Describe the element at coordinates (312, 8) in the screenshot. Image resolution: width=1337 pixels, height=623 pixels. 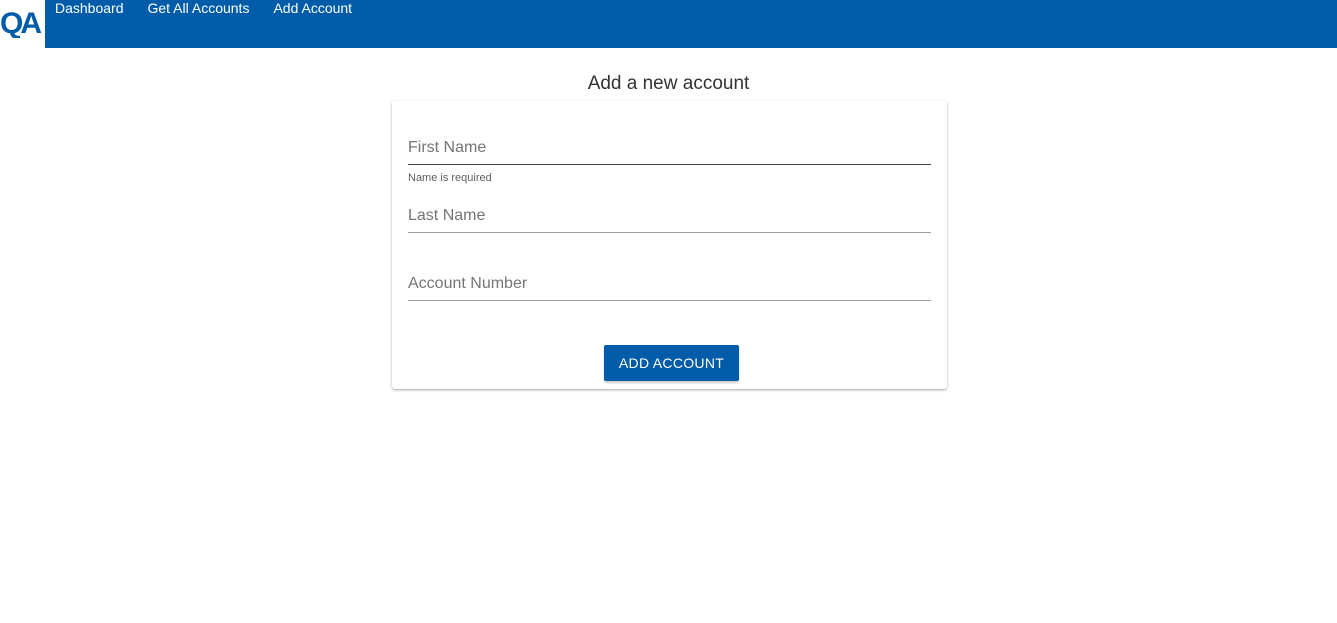
I see `nav-add-account: Add Account` at that location.